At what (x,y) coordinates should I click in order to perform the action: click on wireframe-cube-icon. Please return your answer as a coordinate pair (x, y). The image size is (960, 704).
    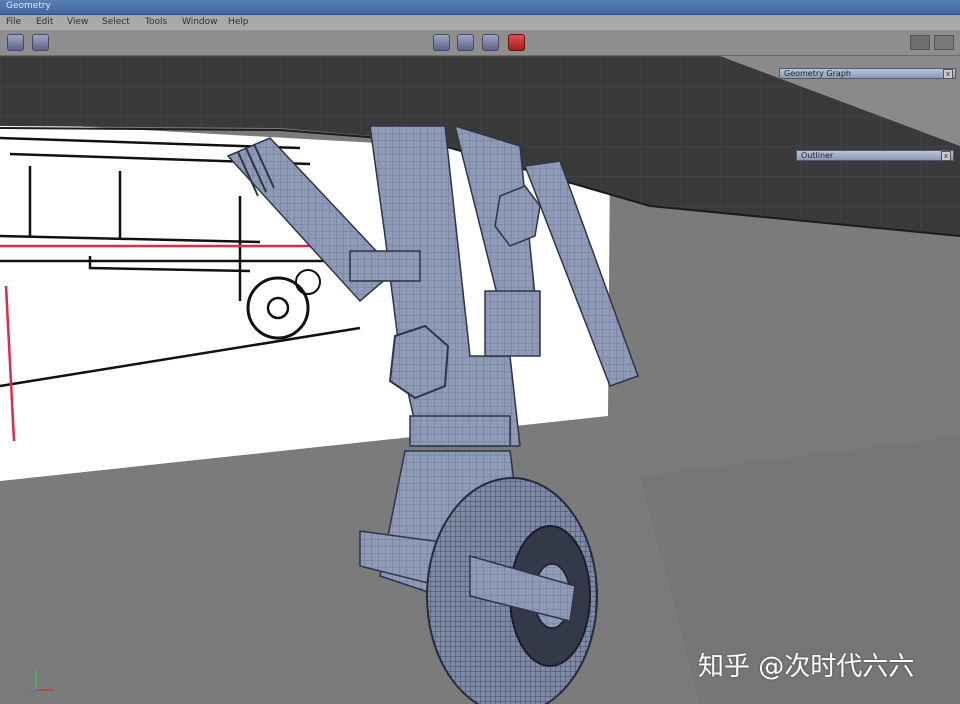
    Looking at the image, I should click on (465, 42).